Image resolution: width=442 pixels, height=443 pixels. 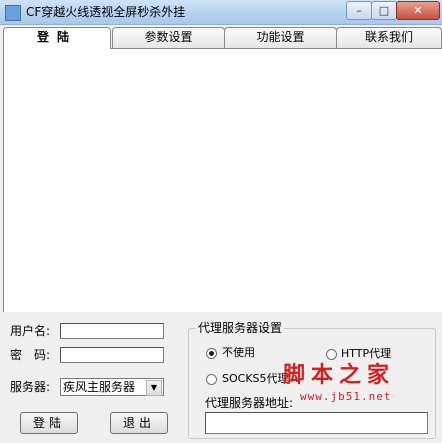 I want to click on proxy-http-label: HTTP代理, so click(x=366, y=354).